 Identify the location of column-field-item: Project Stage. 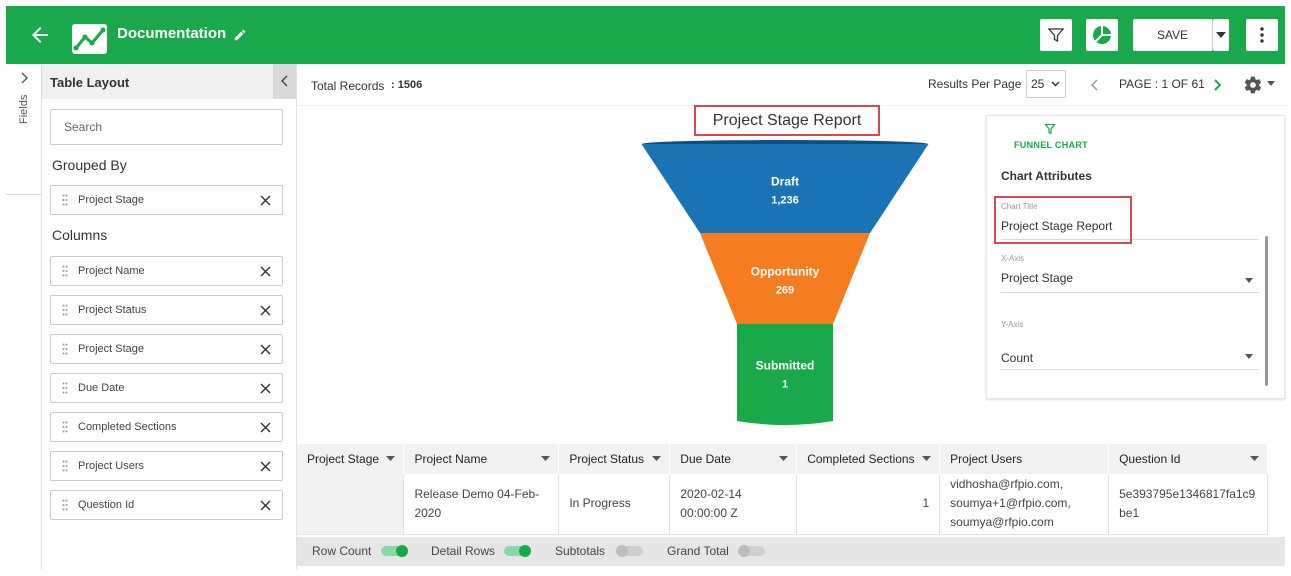
(166, 349).